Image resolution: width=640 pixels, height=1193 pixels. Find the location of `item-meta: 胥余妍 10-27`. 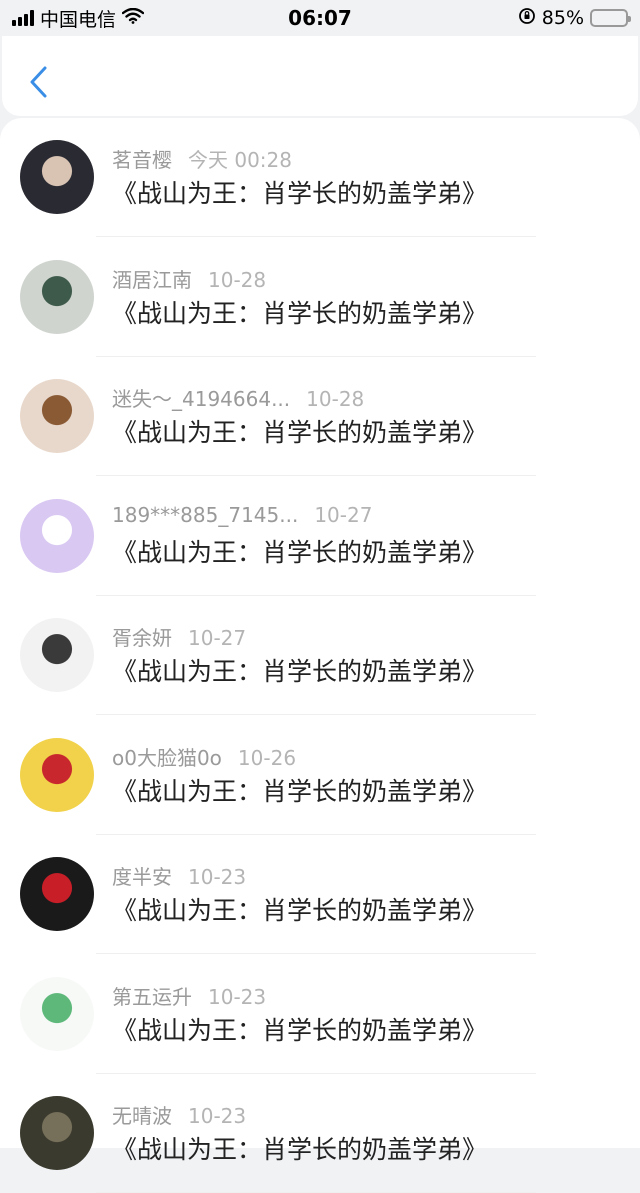

item-meta: 胥余妍 10-27 is located at coordinates (179, 636).